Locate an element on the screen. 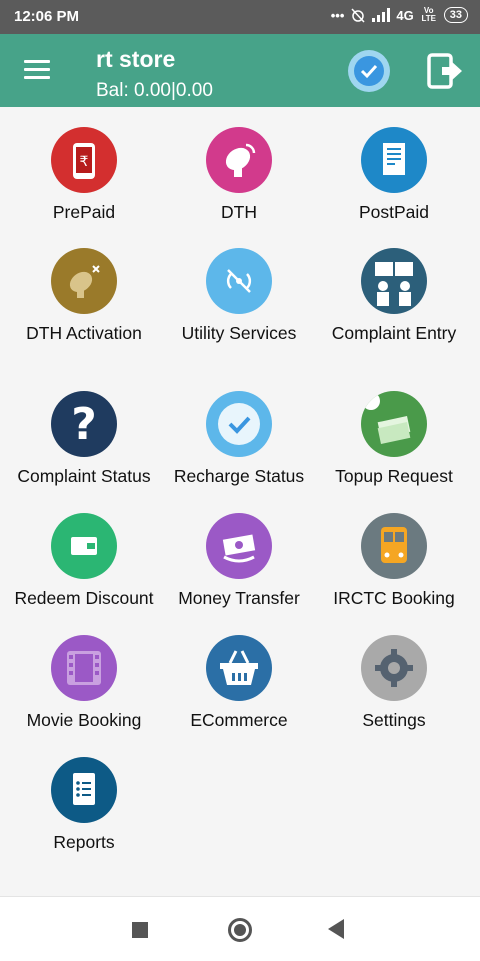 Image resolution: width=480 pixels, height=961 pixels. tile-prepaid: ₹ PrePaid is located at coordinates (84, 165).